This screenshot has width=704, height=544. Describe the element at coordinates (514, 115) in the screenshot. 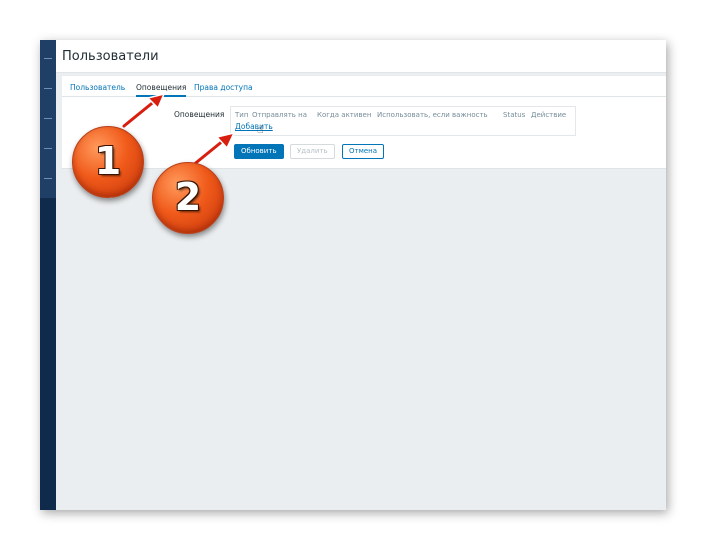

I see `column-status: Status` at that location.